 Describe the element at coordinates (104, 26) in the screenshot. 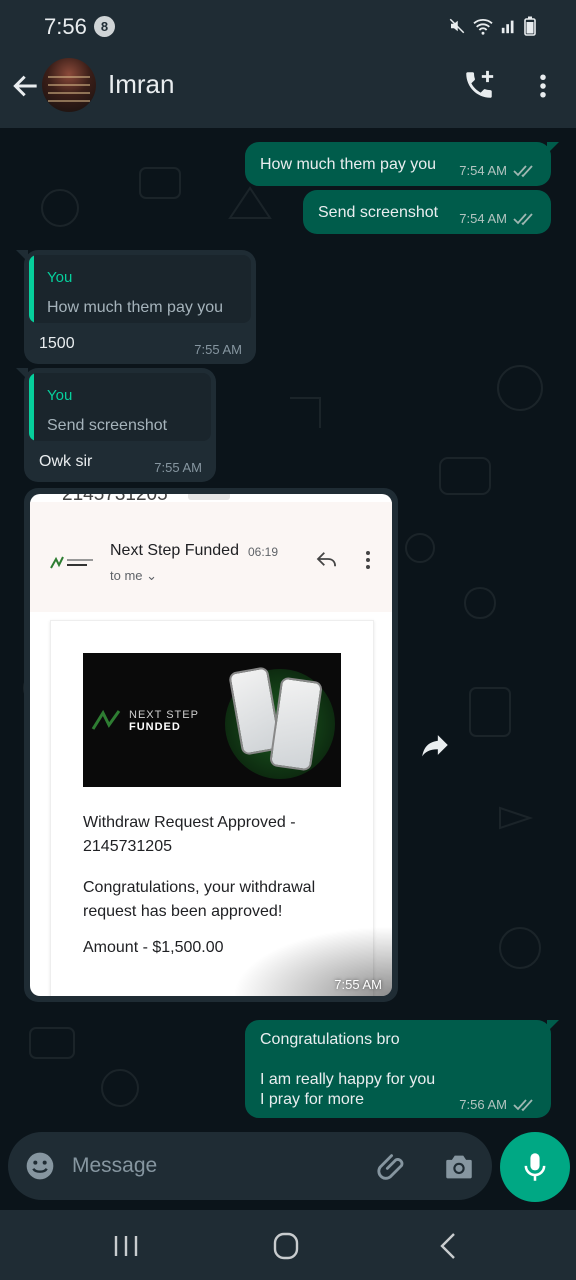

I see `notification-count-badge: 8` at that location.